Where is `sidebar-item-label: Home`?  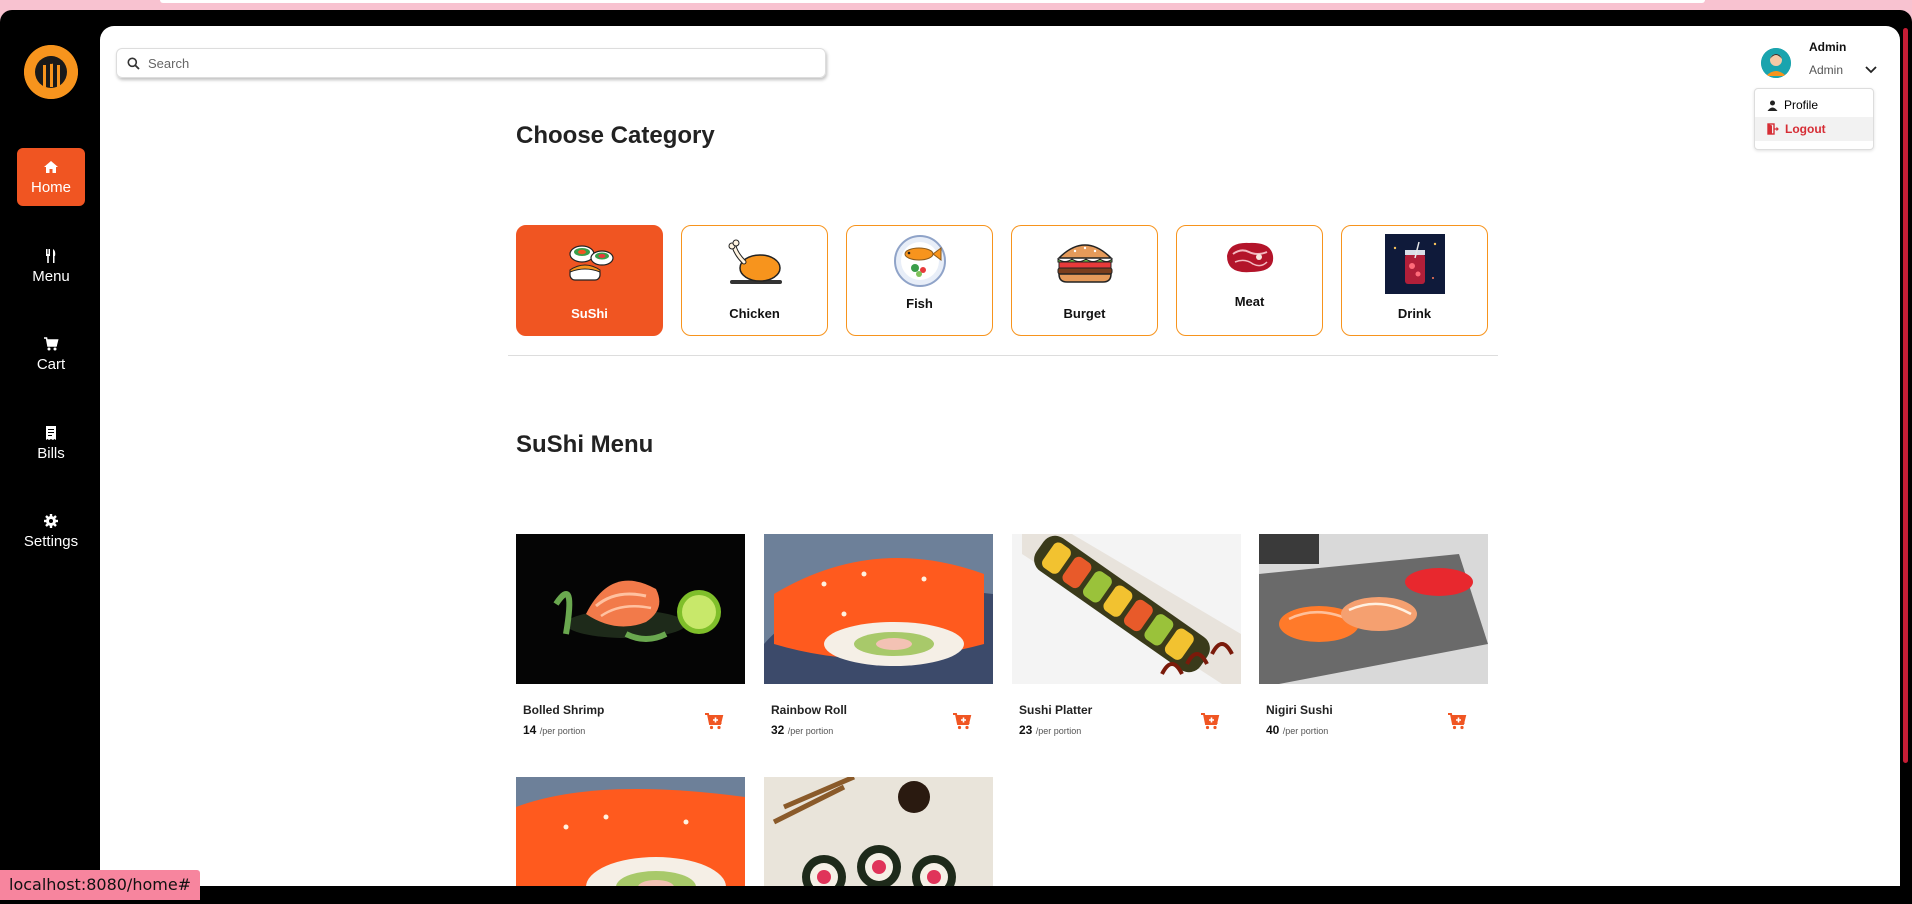
sidebar-item-label: Home is located at coordinates (50, 187).